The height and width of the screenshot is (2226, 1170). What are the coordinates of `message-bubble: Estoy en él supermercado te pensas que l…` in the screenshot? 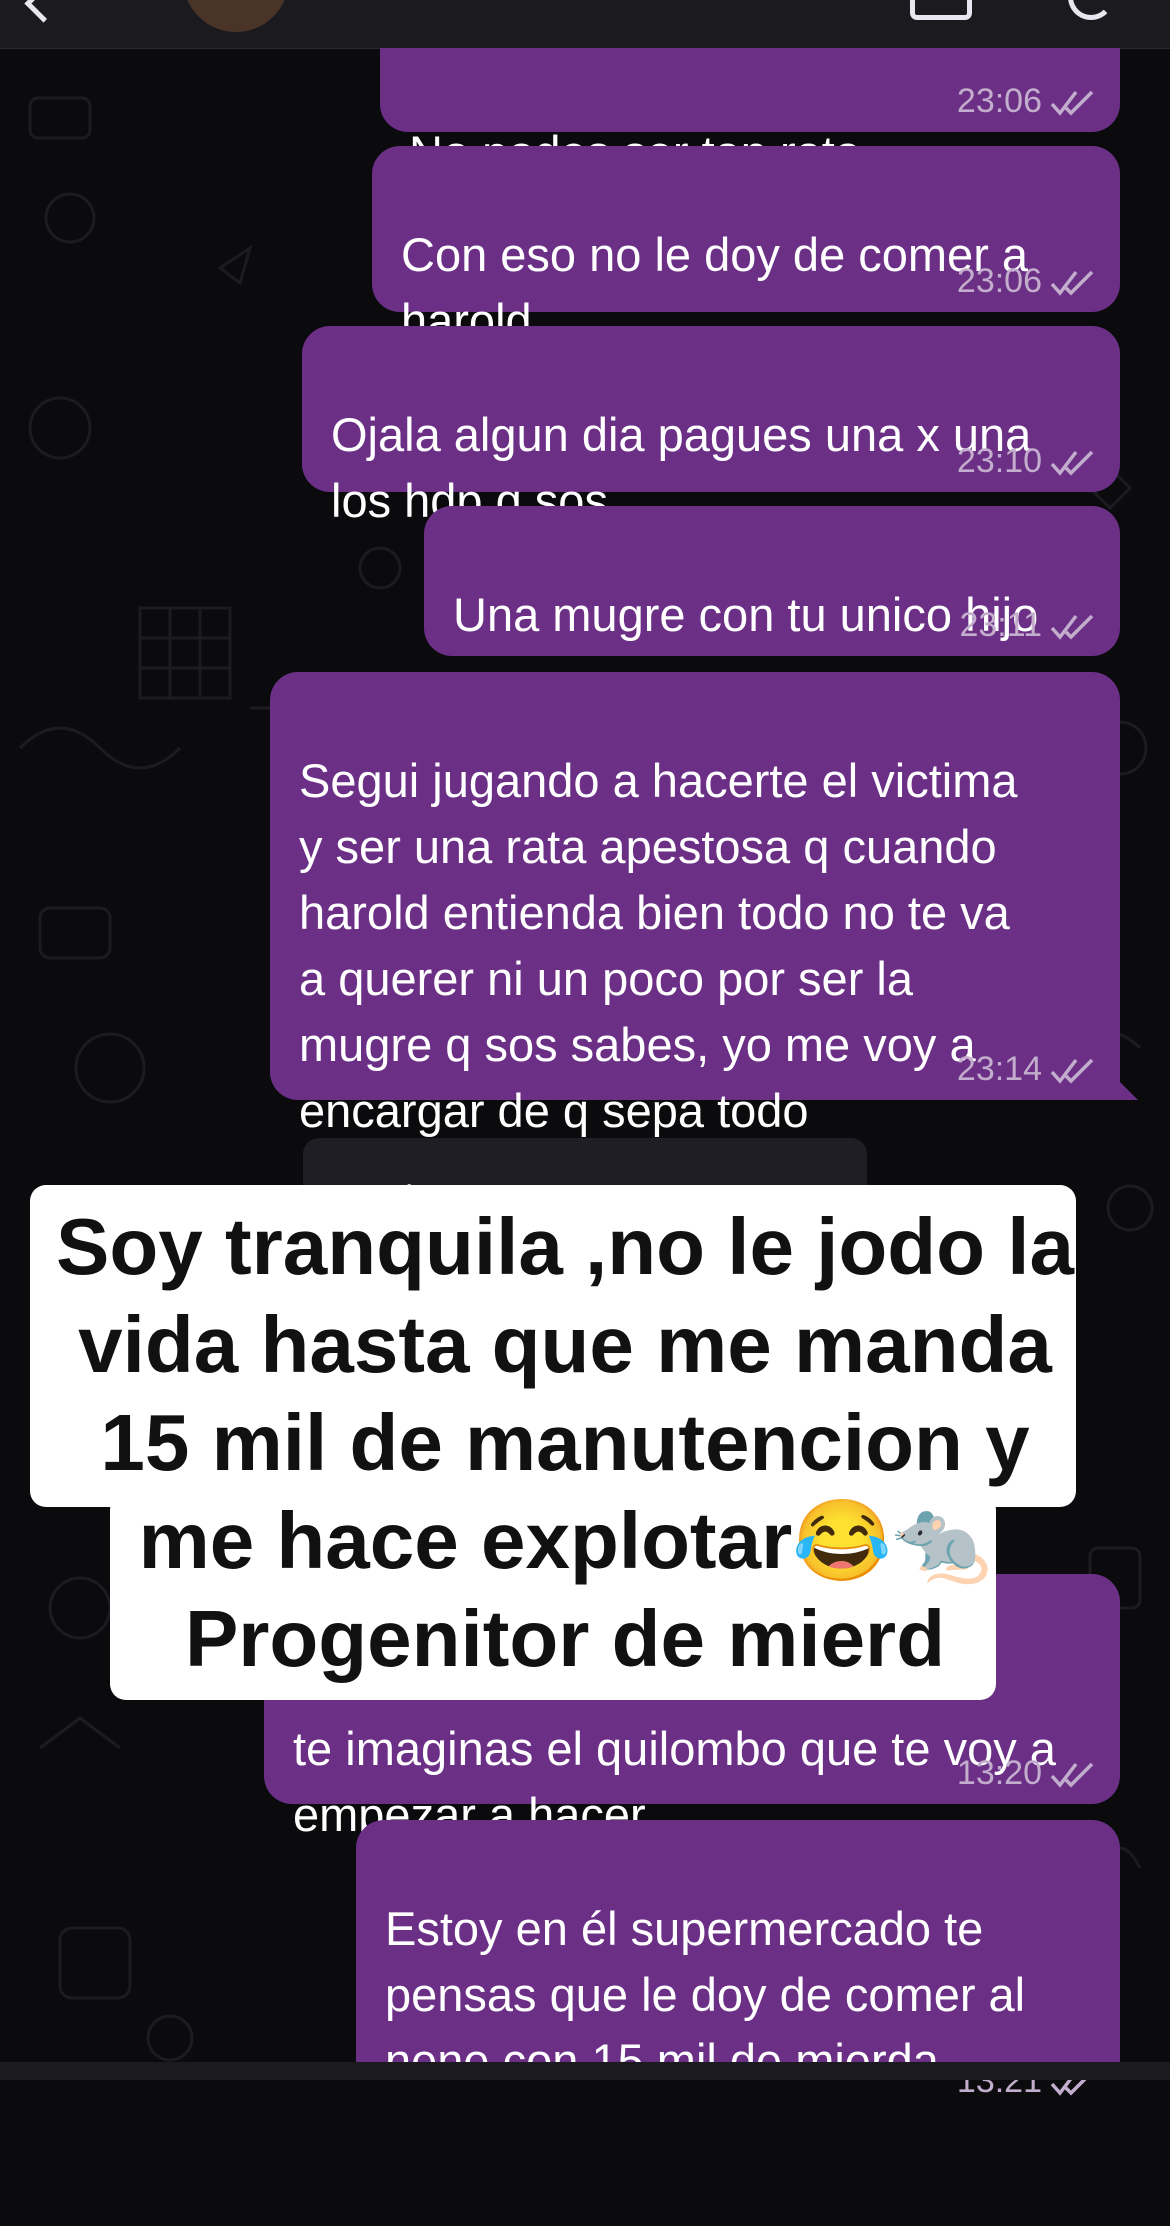 It's located at (738, 1960).